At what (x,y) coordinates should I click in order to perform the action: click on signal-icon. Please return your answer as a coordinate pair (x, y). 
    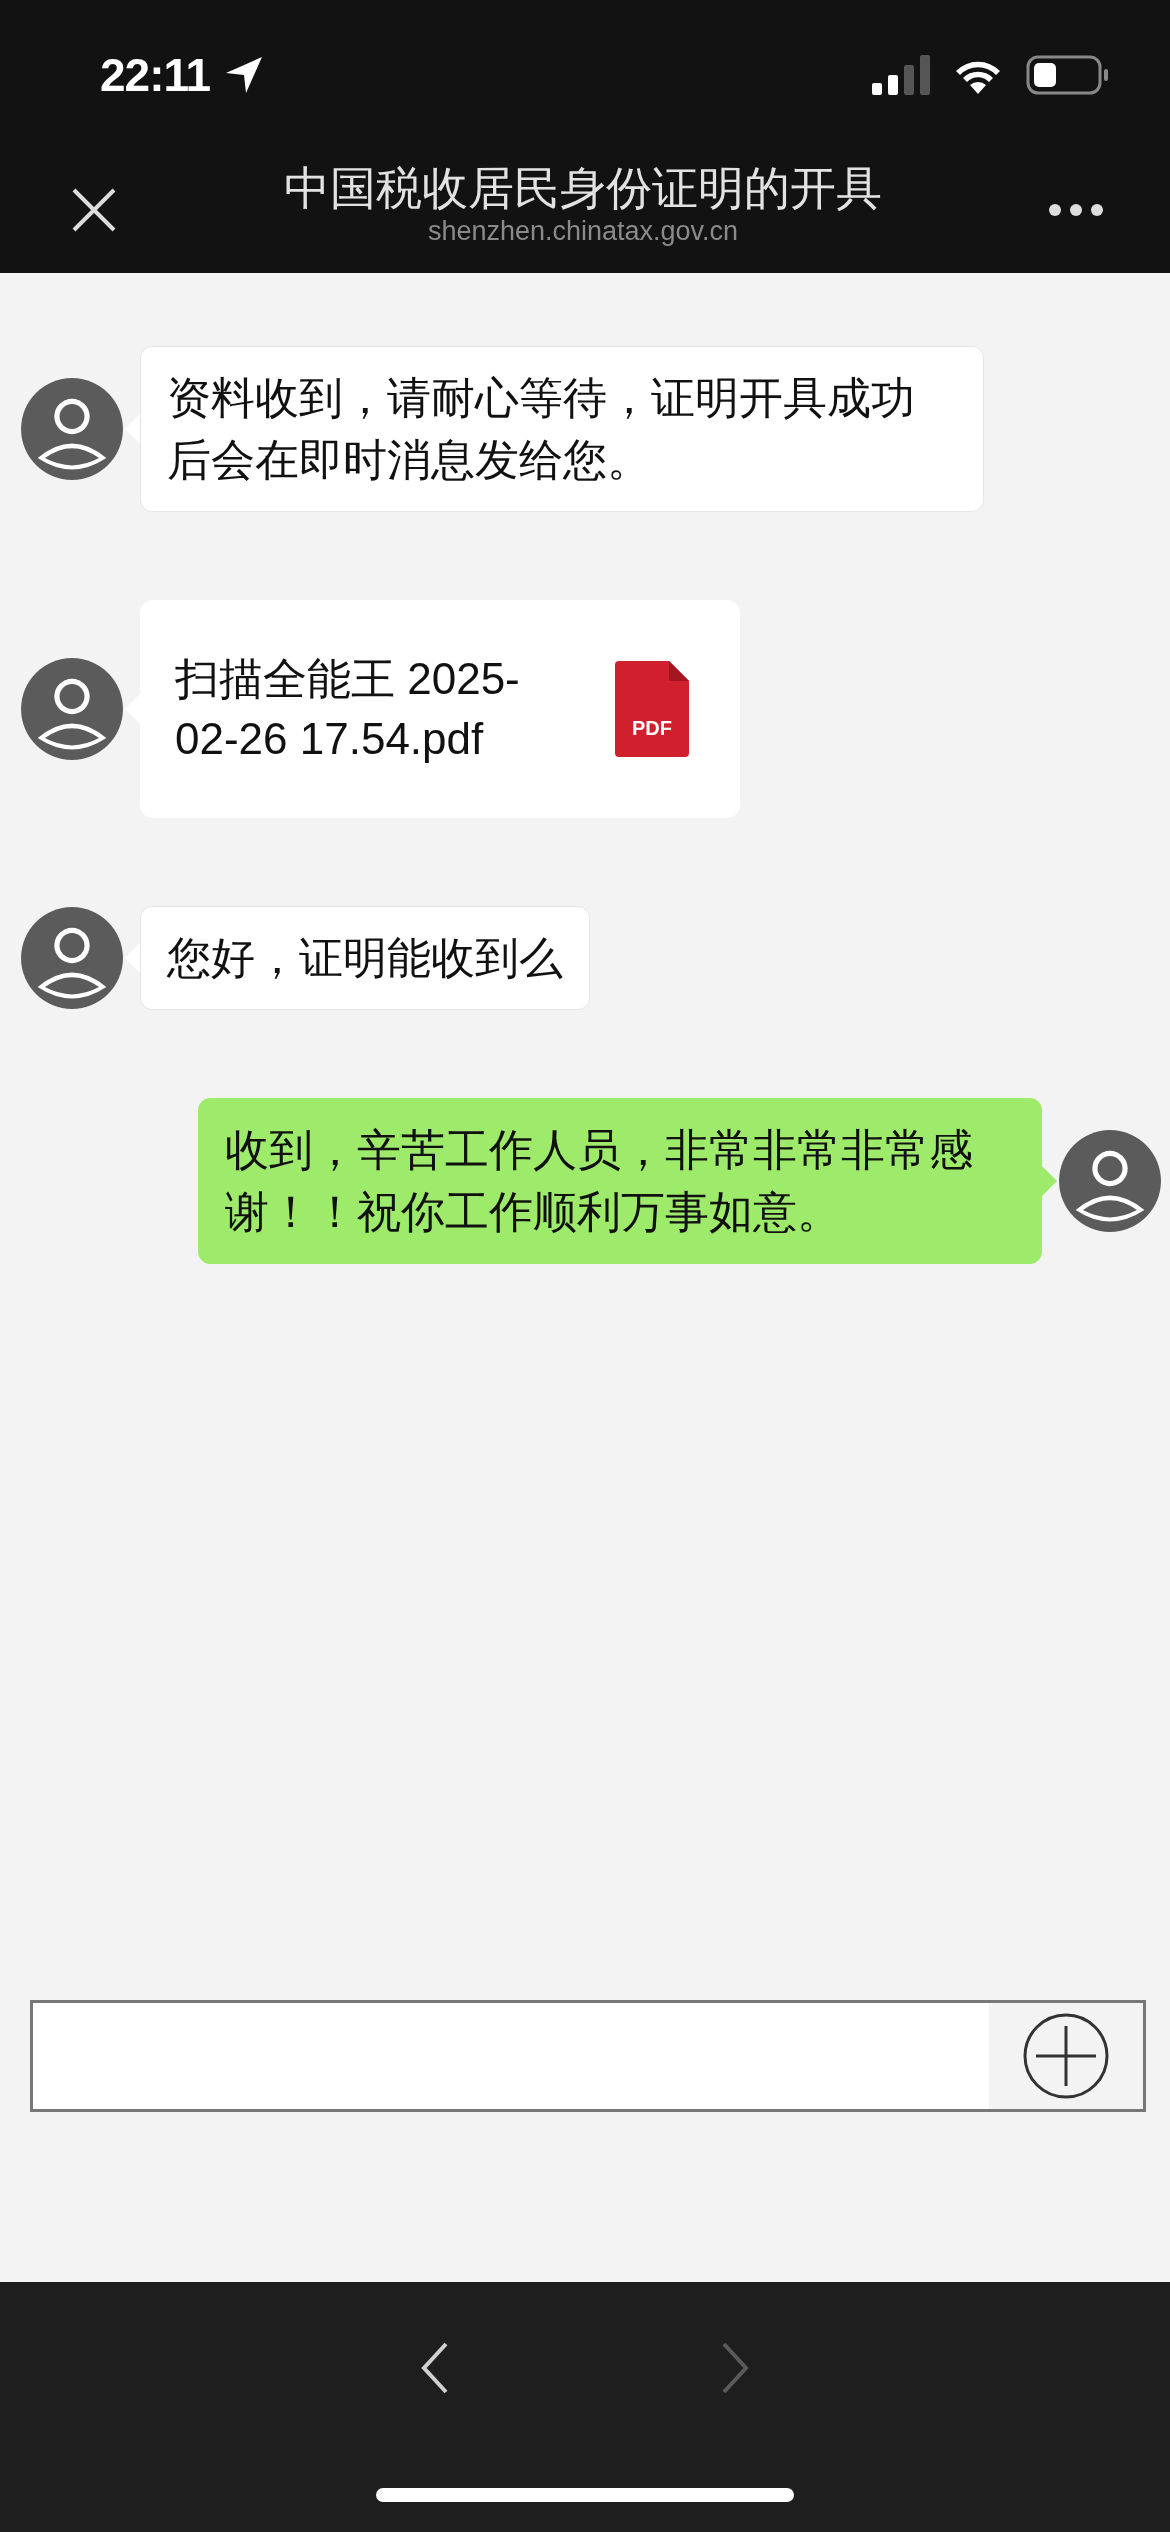
    Looking at the image, I should click on (901, 75).